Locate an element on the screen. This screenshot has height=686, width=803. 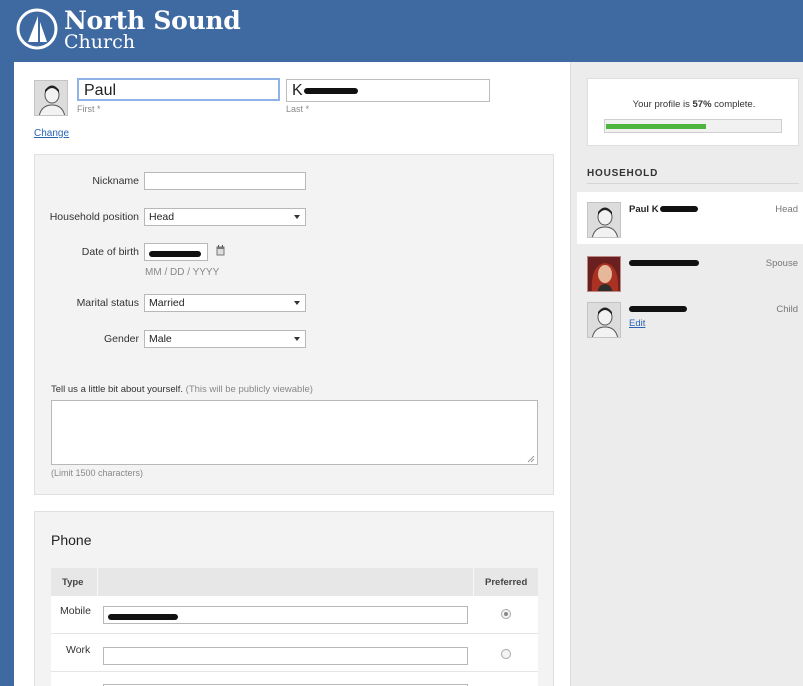
profile-progress-text: Your profile is 57% complete. is located at coordinates (694, 104).